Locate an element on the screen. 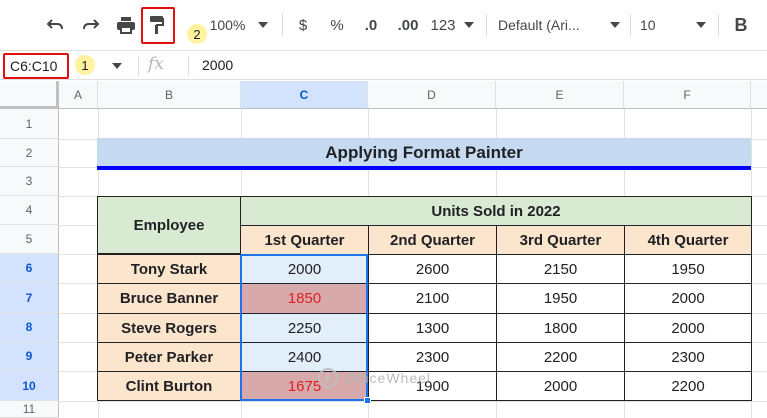 The image size is (767, 418). column-header-g is located at coordinates (759, 95).